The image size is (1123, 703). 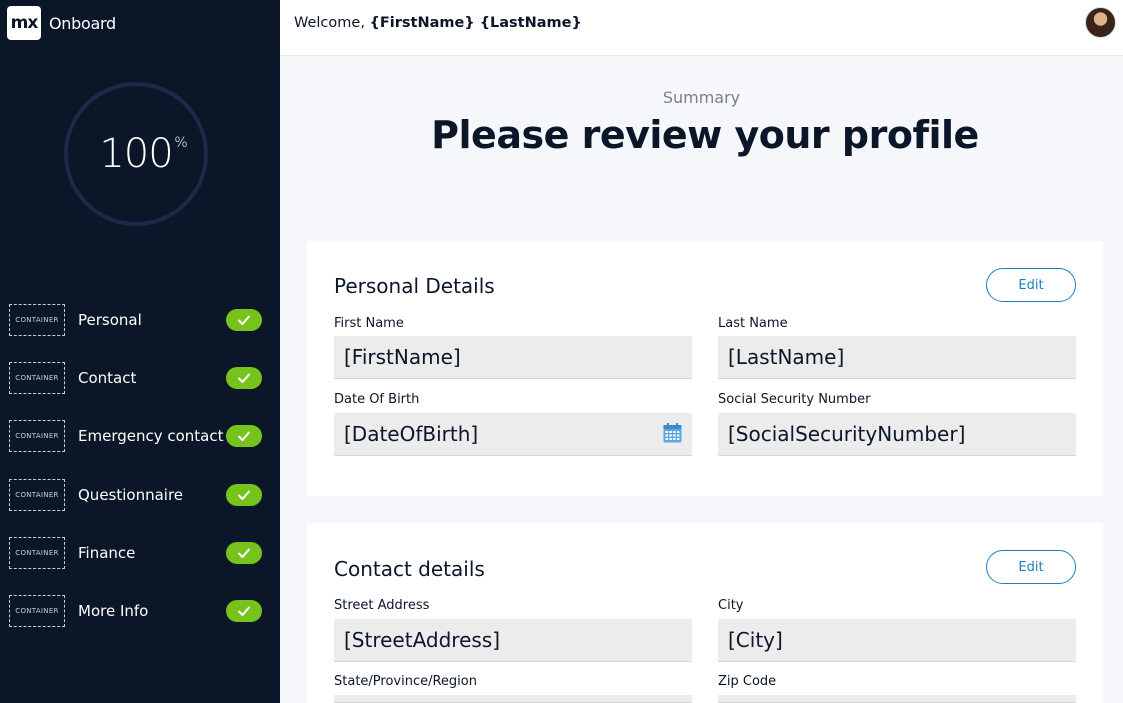 I want to click on city-field: [City], so click(x=897, y=640).